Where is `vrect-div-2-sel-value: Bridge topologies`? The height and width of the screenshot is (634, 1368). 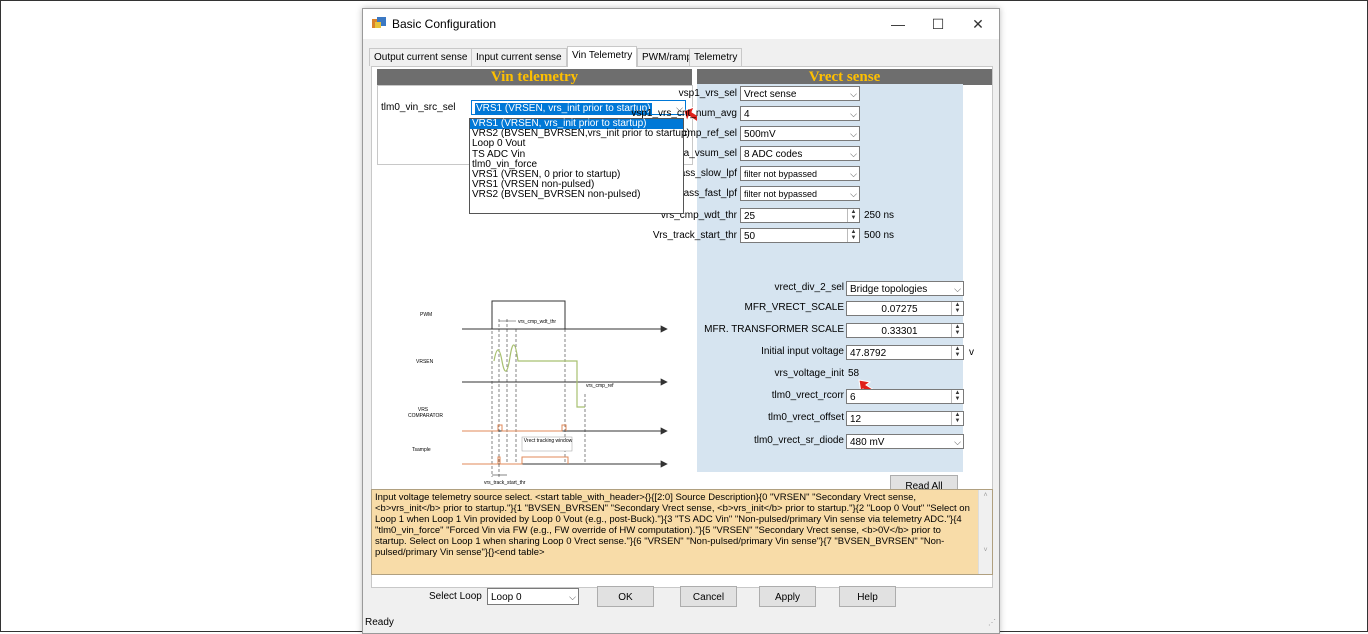
vrect-div-2-sel-value: Bridge topologies is located at coordinates (889, 289).